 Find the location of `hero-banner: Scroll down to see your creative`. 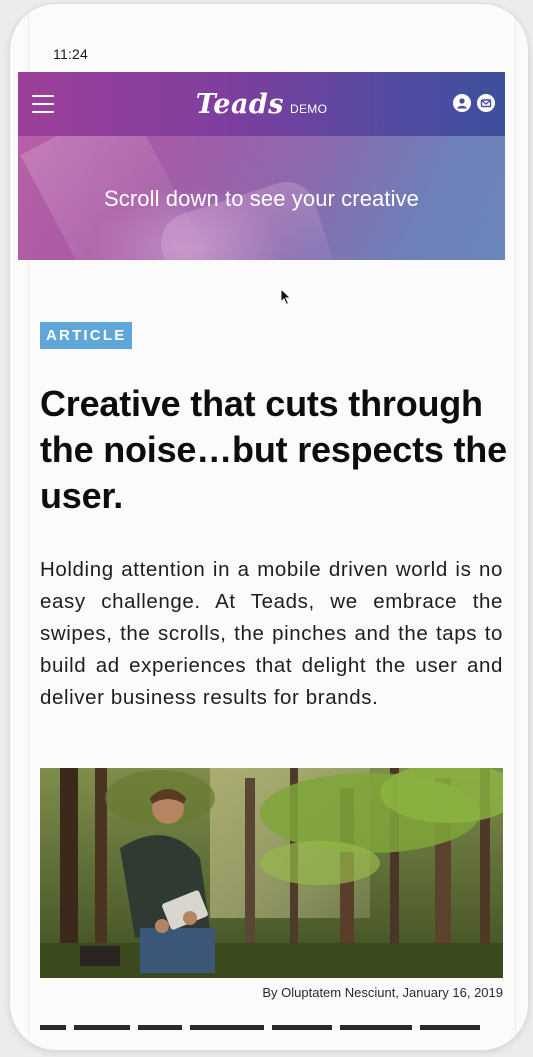

hero-banner: Scroll down to see your creative is located at coordinates (261, 198).